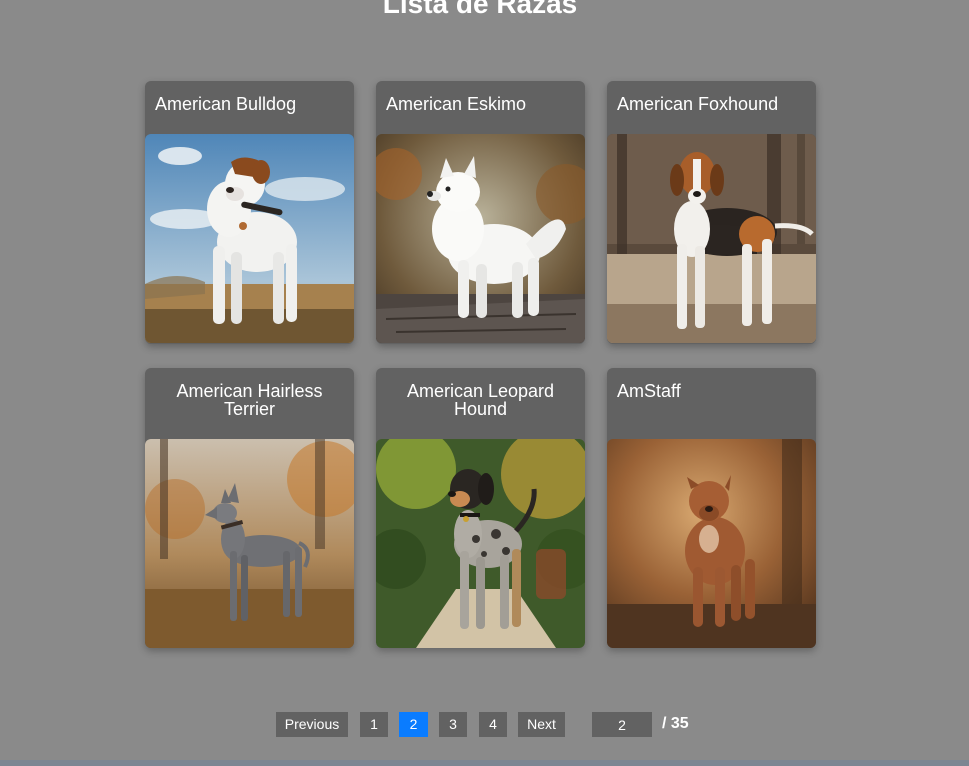 The height and width of the screenshot is (766, 969). What do you see at coordinates (711, 238) in the screenshot?
I see `breed-photo-american-foxhound` at bounding box center [711, 238].